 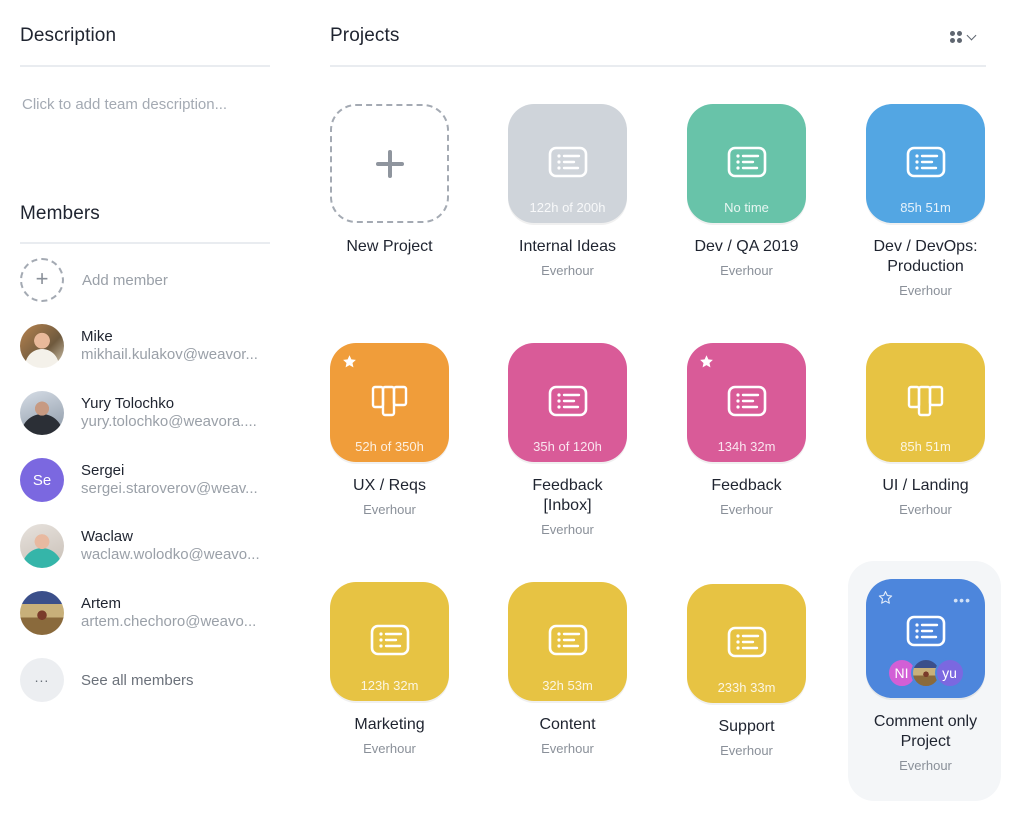 I want to click on avatar-initials: Se, so click(x=42, y=480).